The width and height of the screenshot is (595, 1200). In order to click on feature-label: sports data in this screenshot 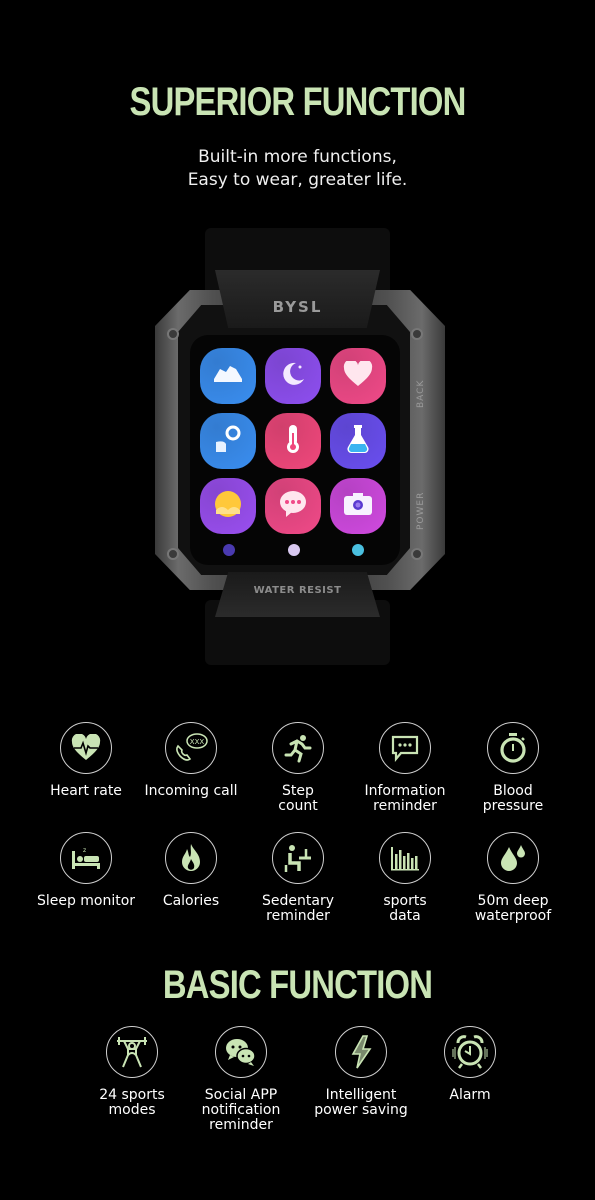, I will do `click(405, 908)`.